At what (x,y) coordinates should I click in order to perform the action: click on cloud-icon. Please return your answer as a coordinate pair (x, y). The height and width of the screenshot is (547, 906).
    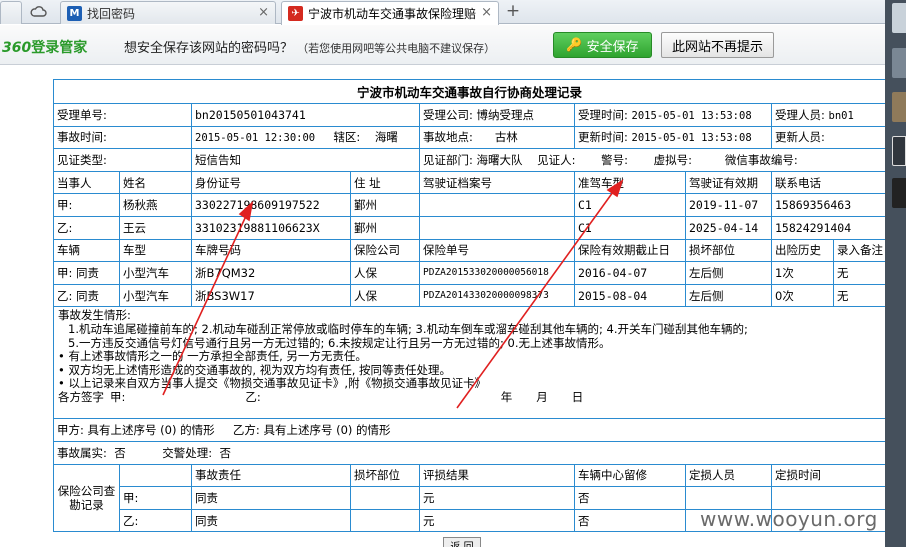
    Looking at the image, I should click on (38, 11).